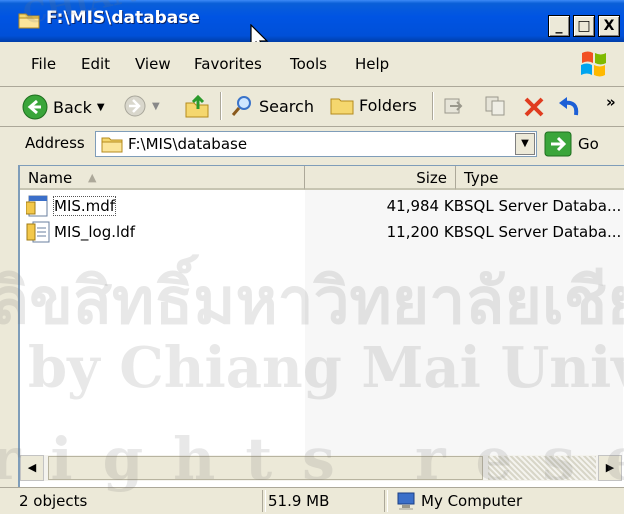 The image size is (624, 514). I want to click on menu-help: Help, so click(372, 64).